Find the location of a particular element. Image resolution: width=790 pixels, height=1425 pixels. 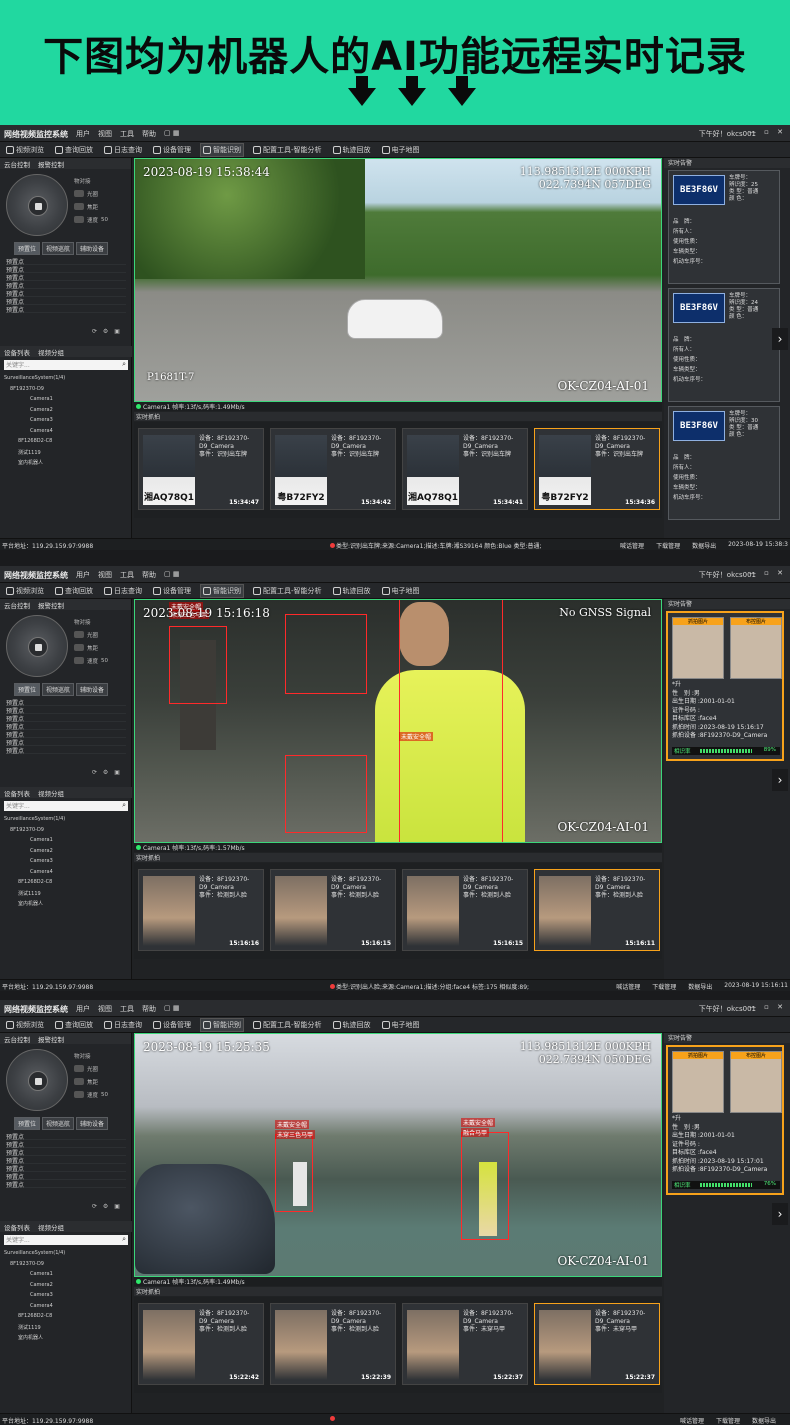

talk-mgmt-button: 喊话管理 is located at coordinates (632, 545).